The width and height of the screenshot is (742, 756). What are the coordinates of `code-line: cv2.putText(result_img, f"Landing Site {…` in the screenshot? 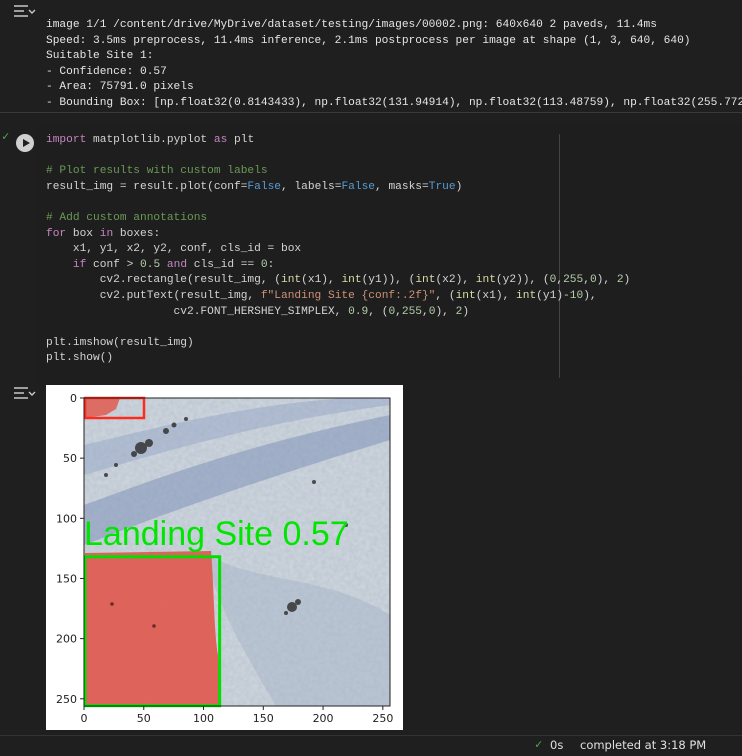 It's located at (321, 295).